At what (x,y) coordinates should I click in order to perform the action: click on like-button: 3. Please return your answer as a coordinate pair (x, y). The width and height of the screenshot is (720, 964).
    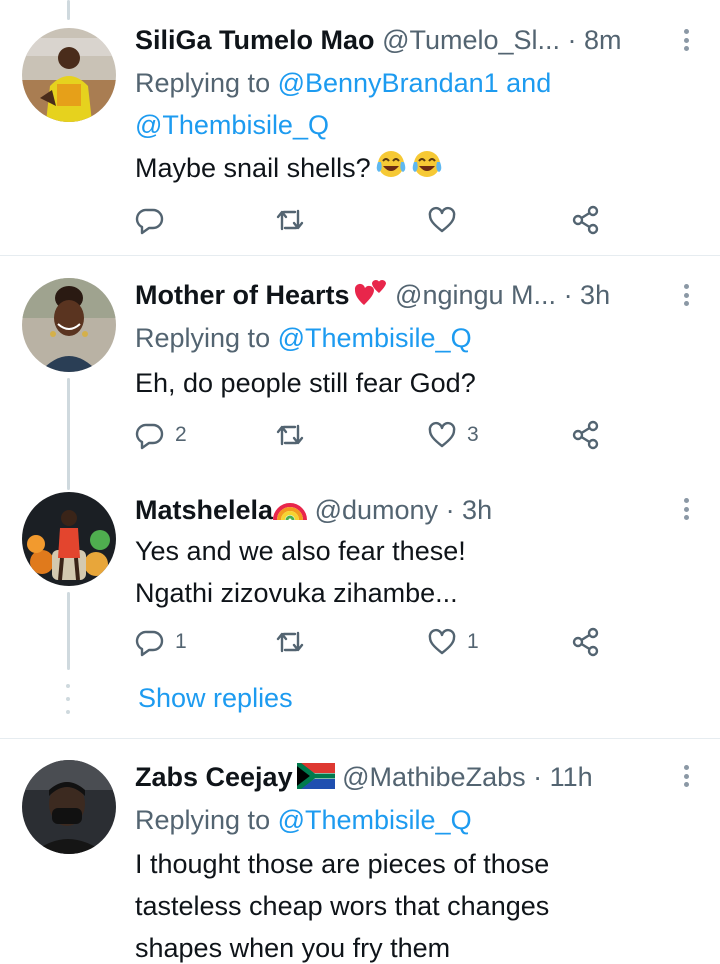
    Looking at the image, I should click on (453, 435).